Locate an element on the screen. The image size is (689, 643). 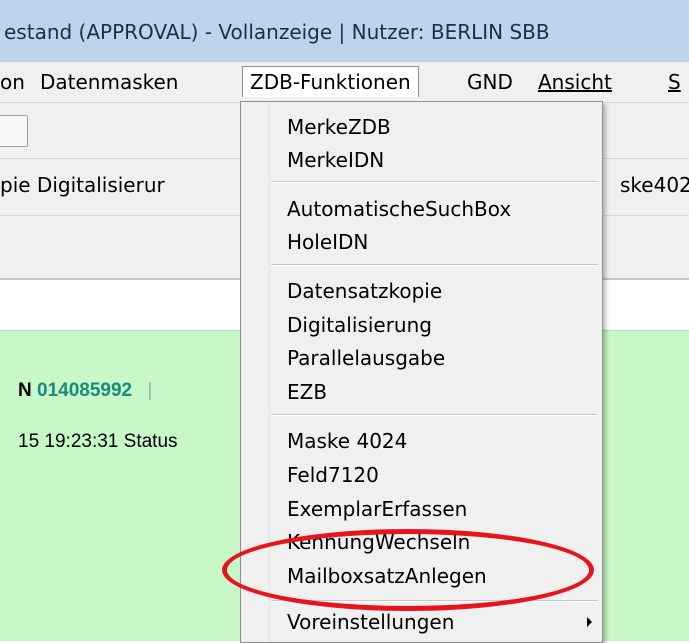
menu-option-holeidn: HoleIDN is located at coordinates (327, 242).